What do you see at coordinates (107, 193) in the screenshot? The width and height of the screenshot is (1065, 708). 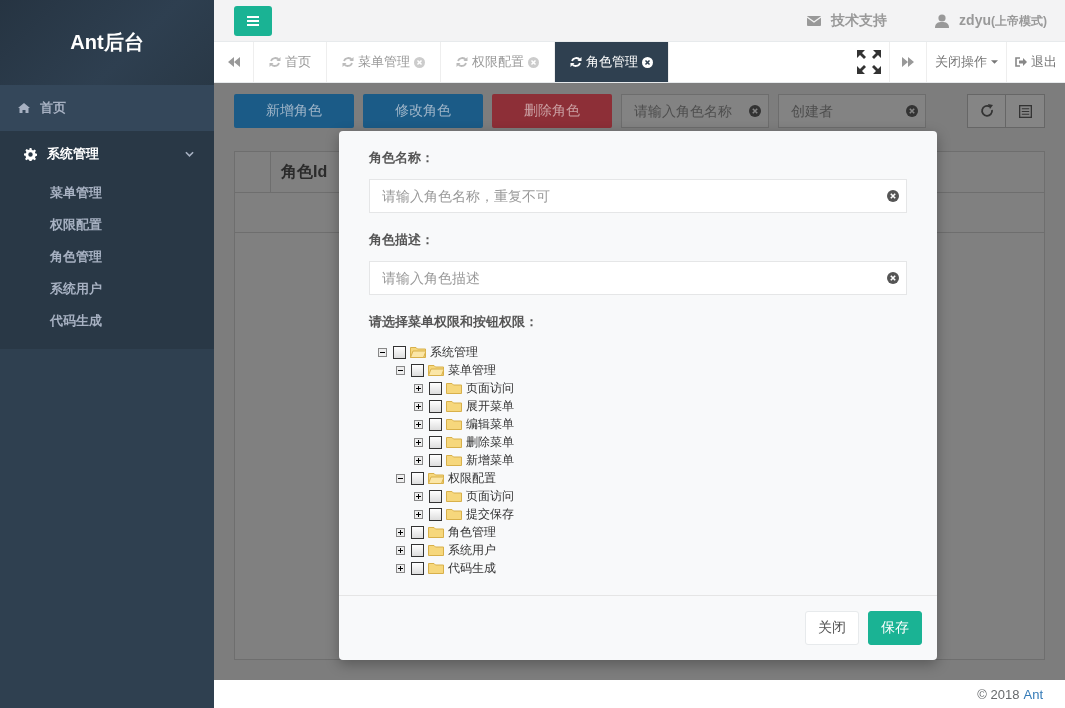 I see `sidebar-subitem: 菜单管理` at bounding box center [107, 193].